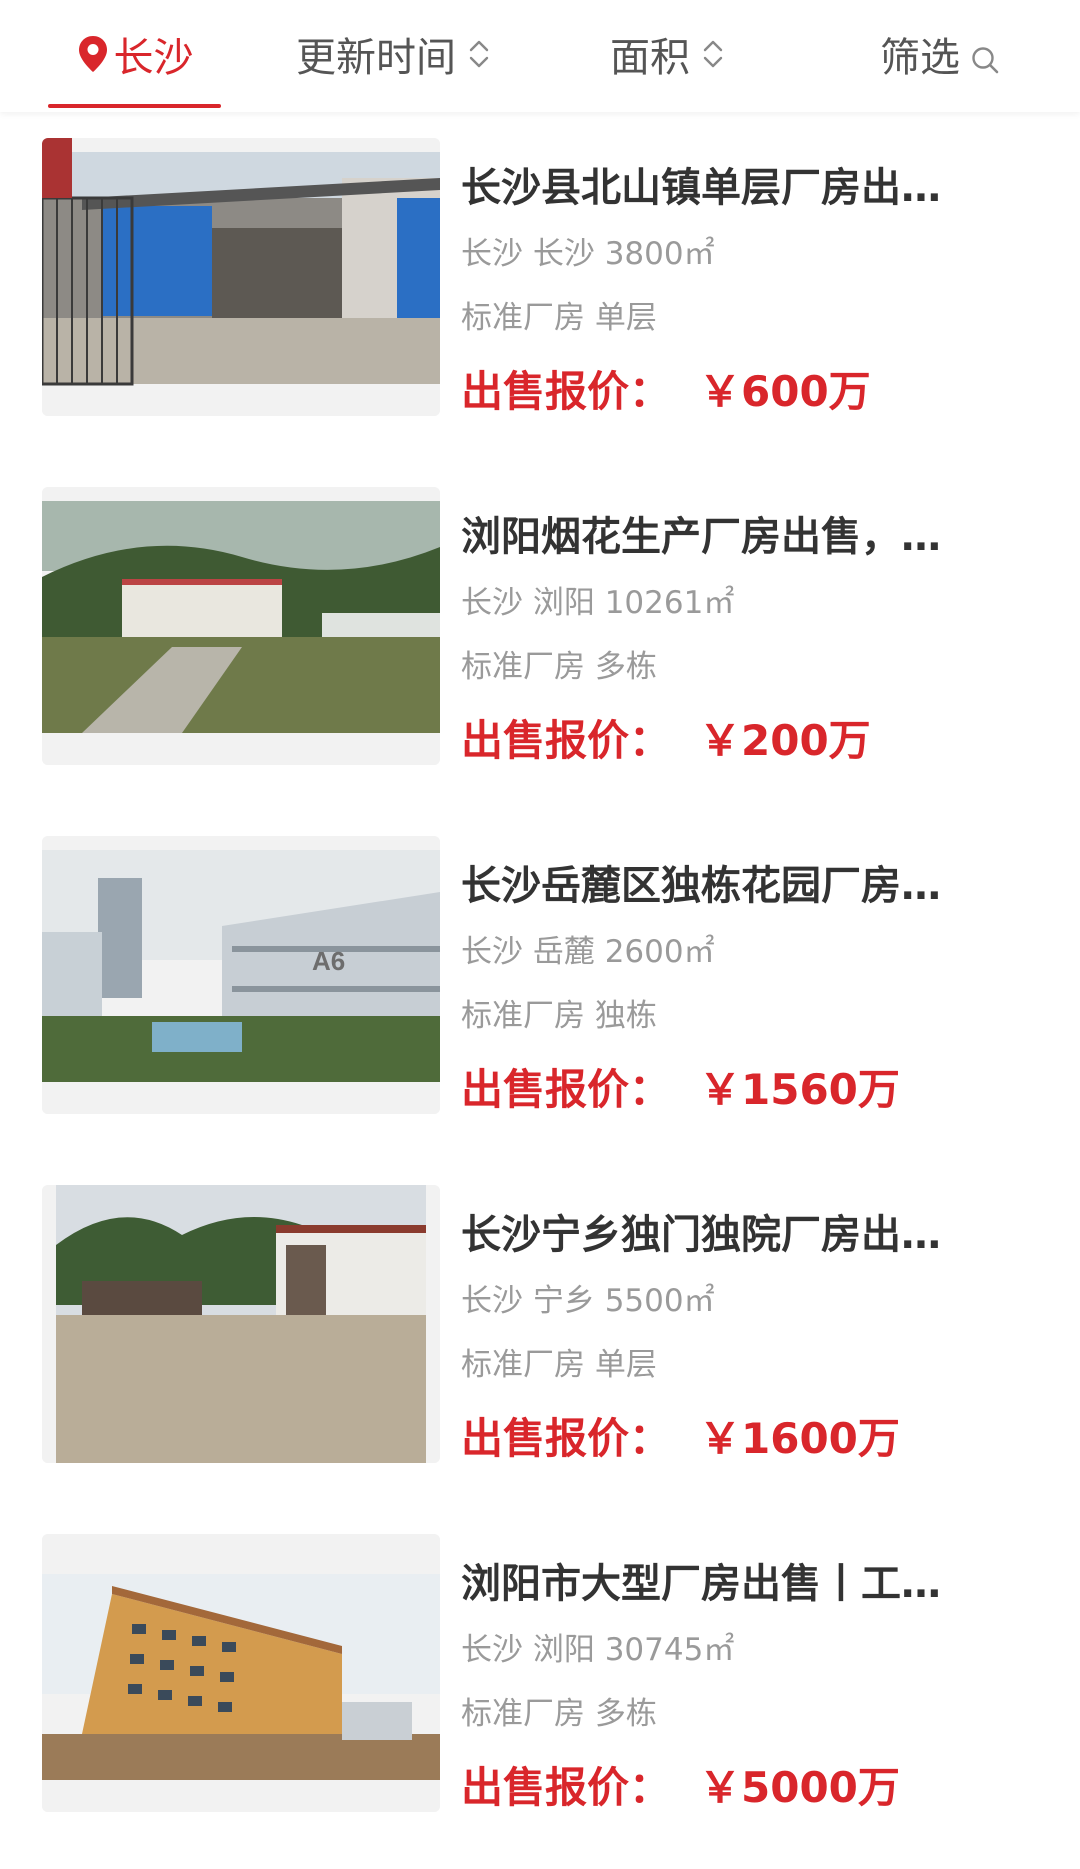 The height and width of the screenshot is (1869, 1080). What do you see at coordinates (680, 1439) in the screenshot?
I see `listing-price: 出售报价： ￥1600万` at bounding box center [680, 1439].